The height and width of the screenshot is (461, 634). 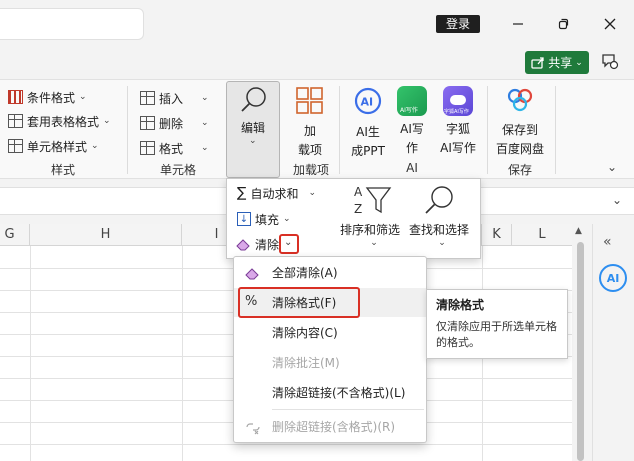 What do you see at coordinates (267, 244) in the screenshot?
I see `clear-label: 清除` at bounding box center [267, 244].